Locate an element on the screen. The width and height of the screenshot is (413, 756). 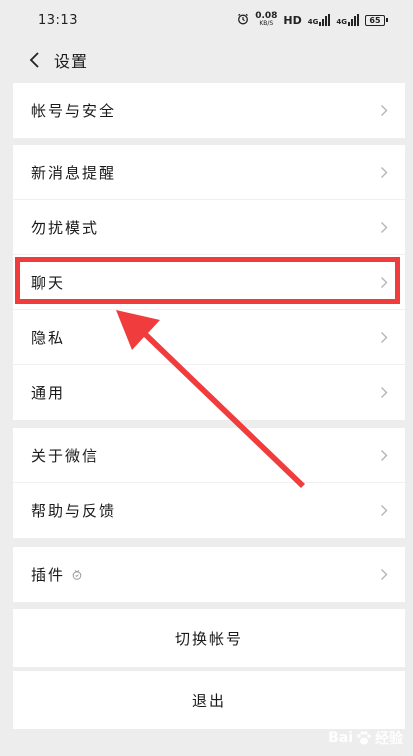
status-time: 13:13 is located at coordinates (58, 20).